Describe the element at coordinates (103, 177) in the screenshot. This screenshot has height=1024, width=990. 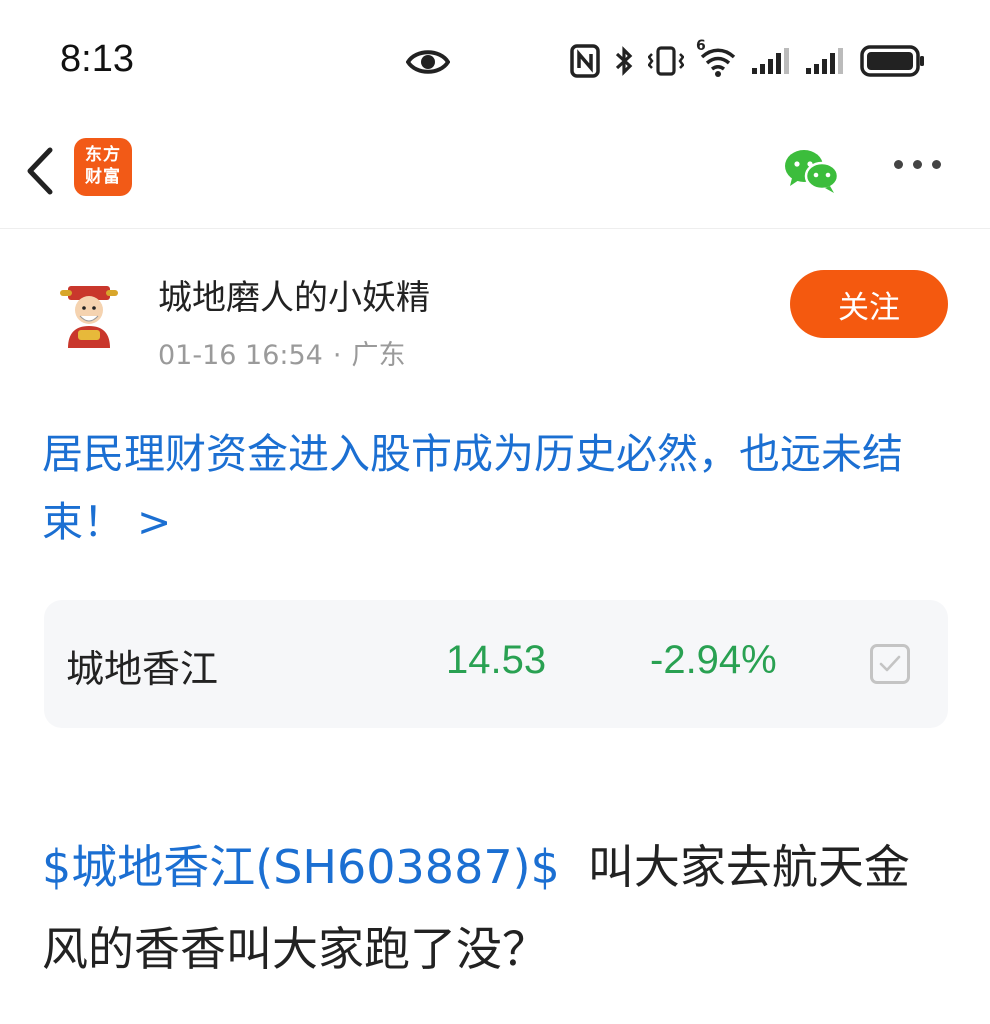
I see `app-logo-line2: 财富` at that location.